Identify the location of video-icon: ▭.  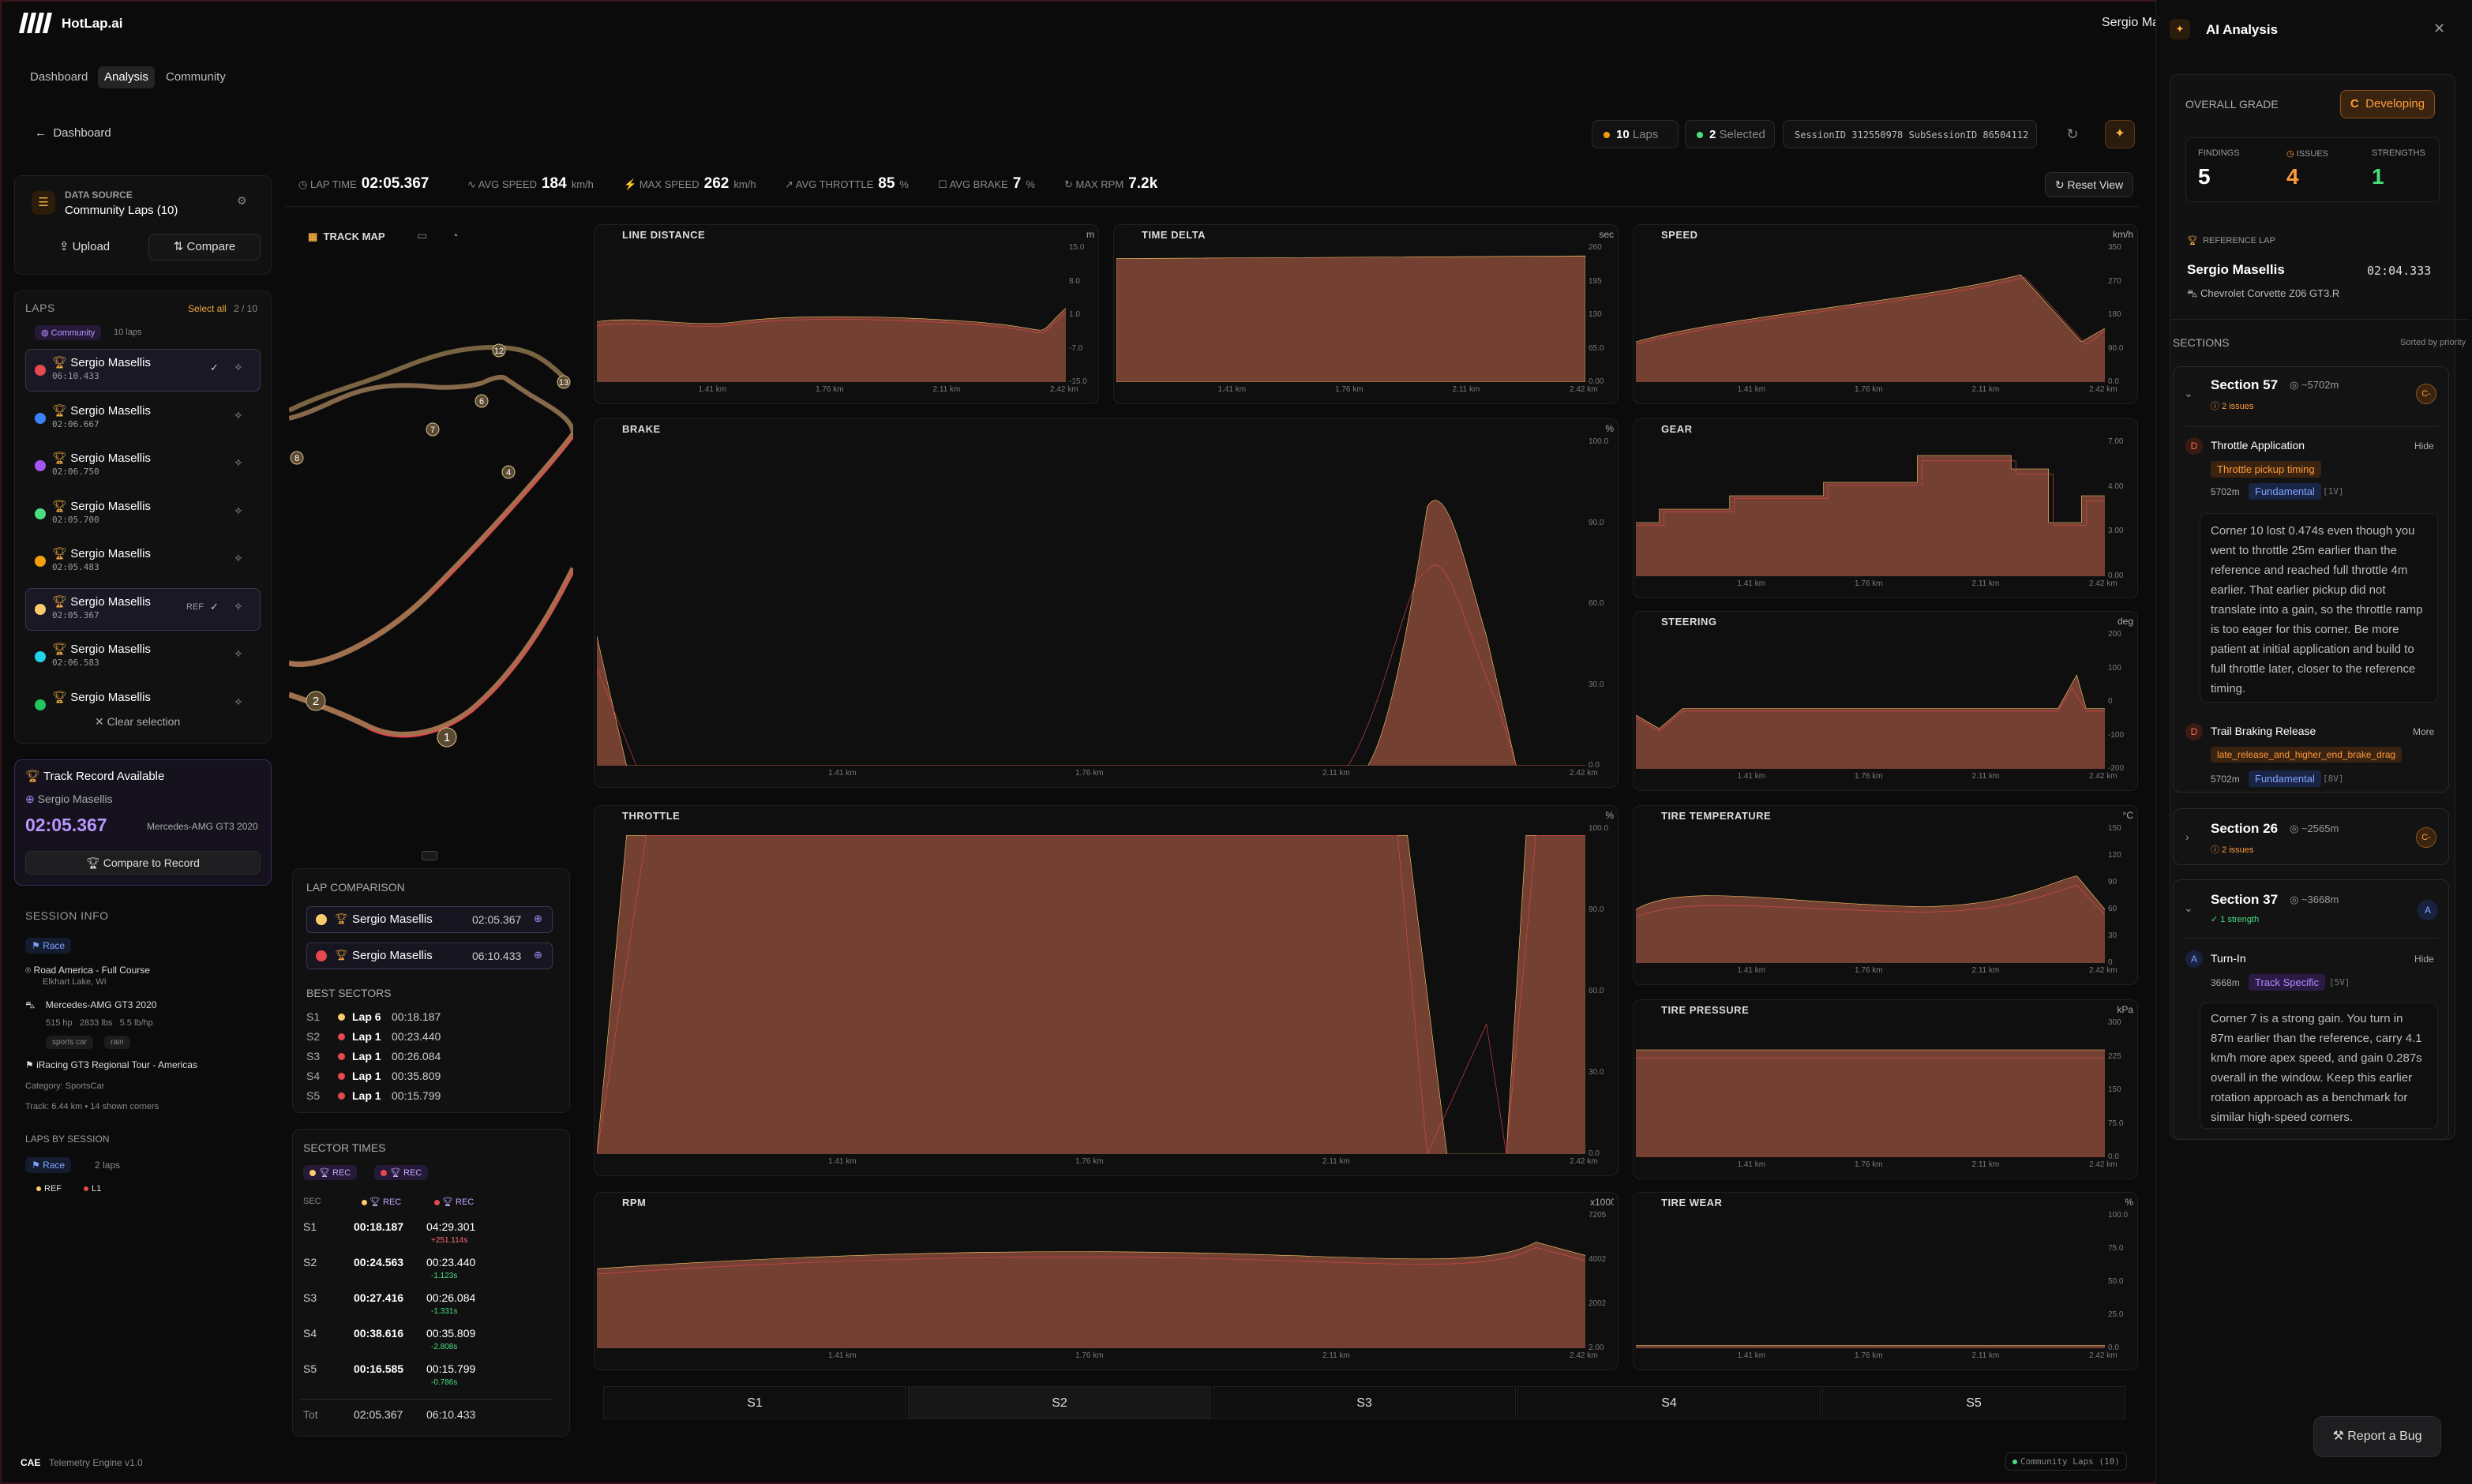
(422, 235).